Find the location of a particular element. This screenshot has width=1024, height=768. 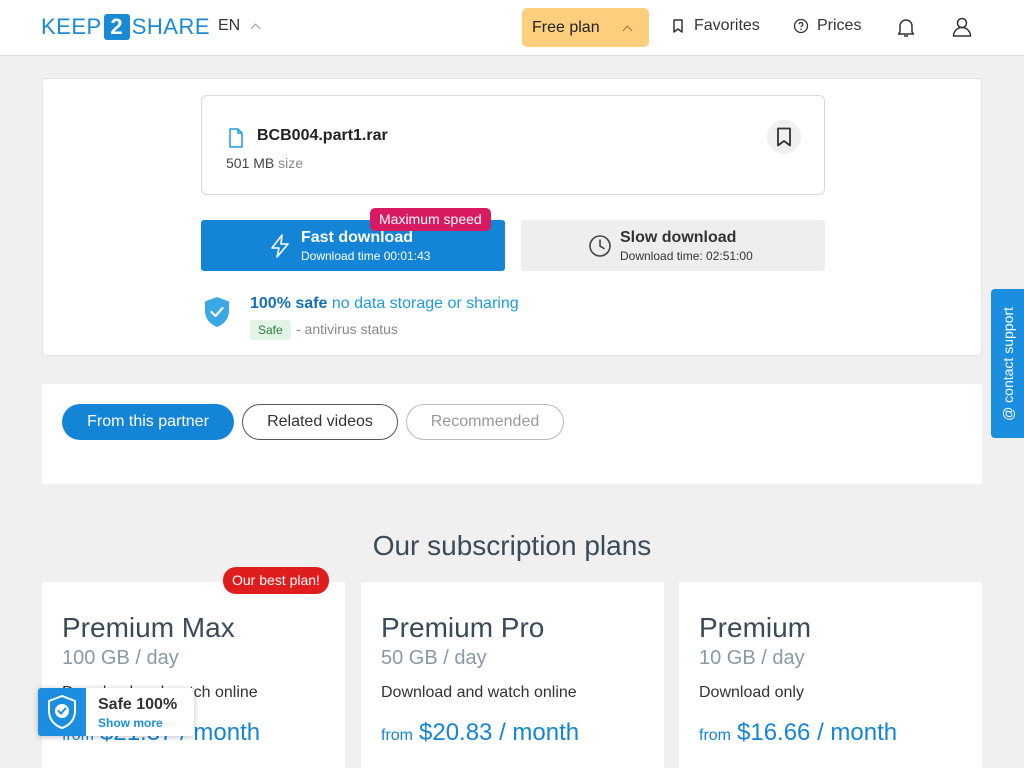

favorites-label: Favorites is located at coordinates (727, 25).